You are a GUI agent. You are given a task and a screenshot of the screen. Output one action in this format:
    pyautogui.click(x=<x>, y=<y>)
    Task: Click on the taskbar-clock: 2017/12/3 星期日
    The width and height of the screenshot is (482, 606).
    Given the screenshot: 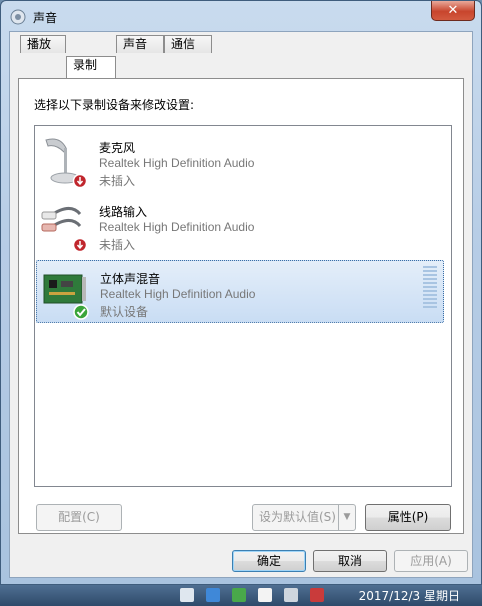 What is the action you would take?
    pyautogui.click(x=409, y=595)
    